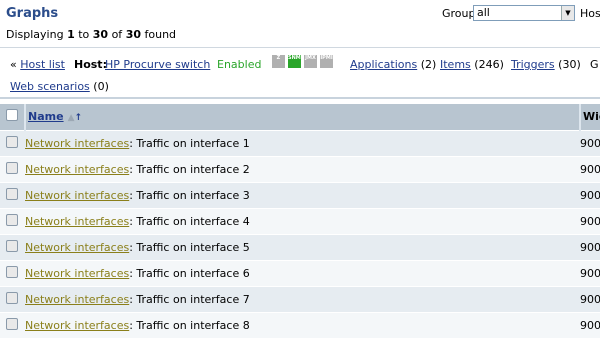 This screenshot has height=340, width=600. Describe the element at coordinates (533, 64) in the screenshot. I see `triggers-link: Triggers` at that location.